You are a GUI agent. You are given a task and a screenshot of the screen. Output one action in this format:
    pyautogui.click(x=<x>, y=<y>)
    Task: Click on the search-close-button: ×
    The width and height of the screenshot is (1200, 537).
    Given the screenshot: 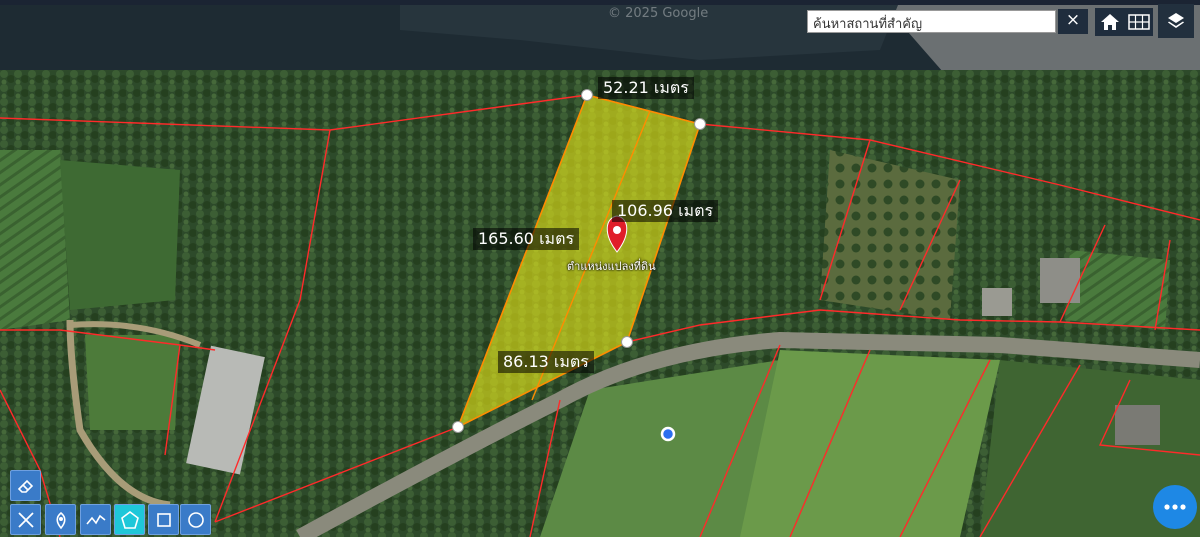 What is the action you would take?
    pyautogui.click(x=1073, y=21)
    